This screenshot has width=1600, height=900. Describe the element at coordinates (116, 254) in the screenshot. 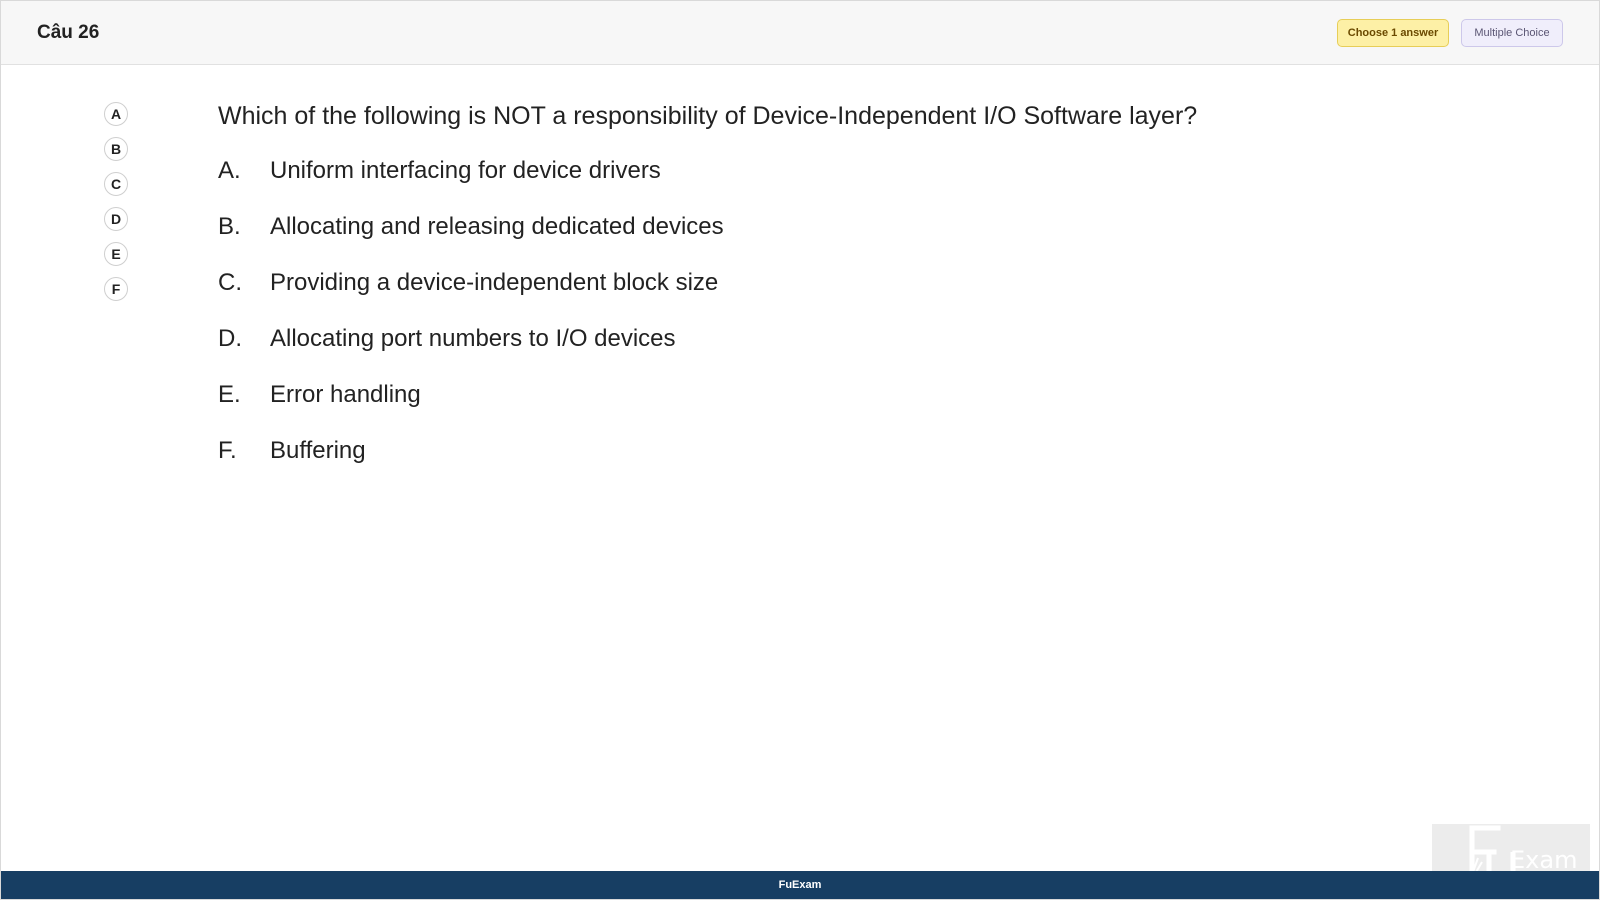

I see `choice-button-e: E` at that location.